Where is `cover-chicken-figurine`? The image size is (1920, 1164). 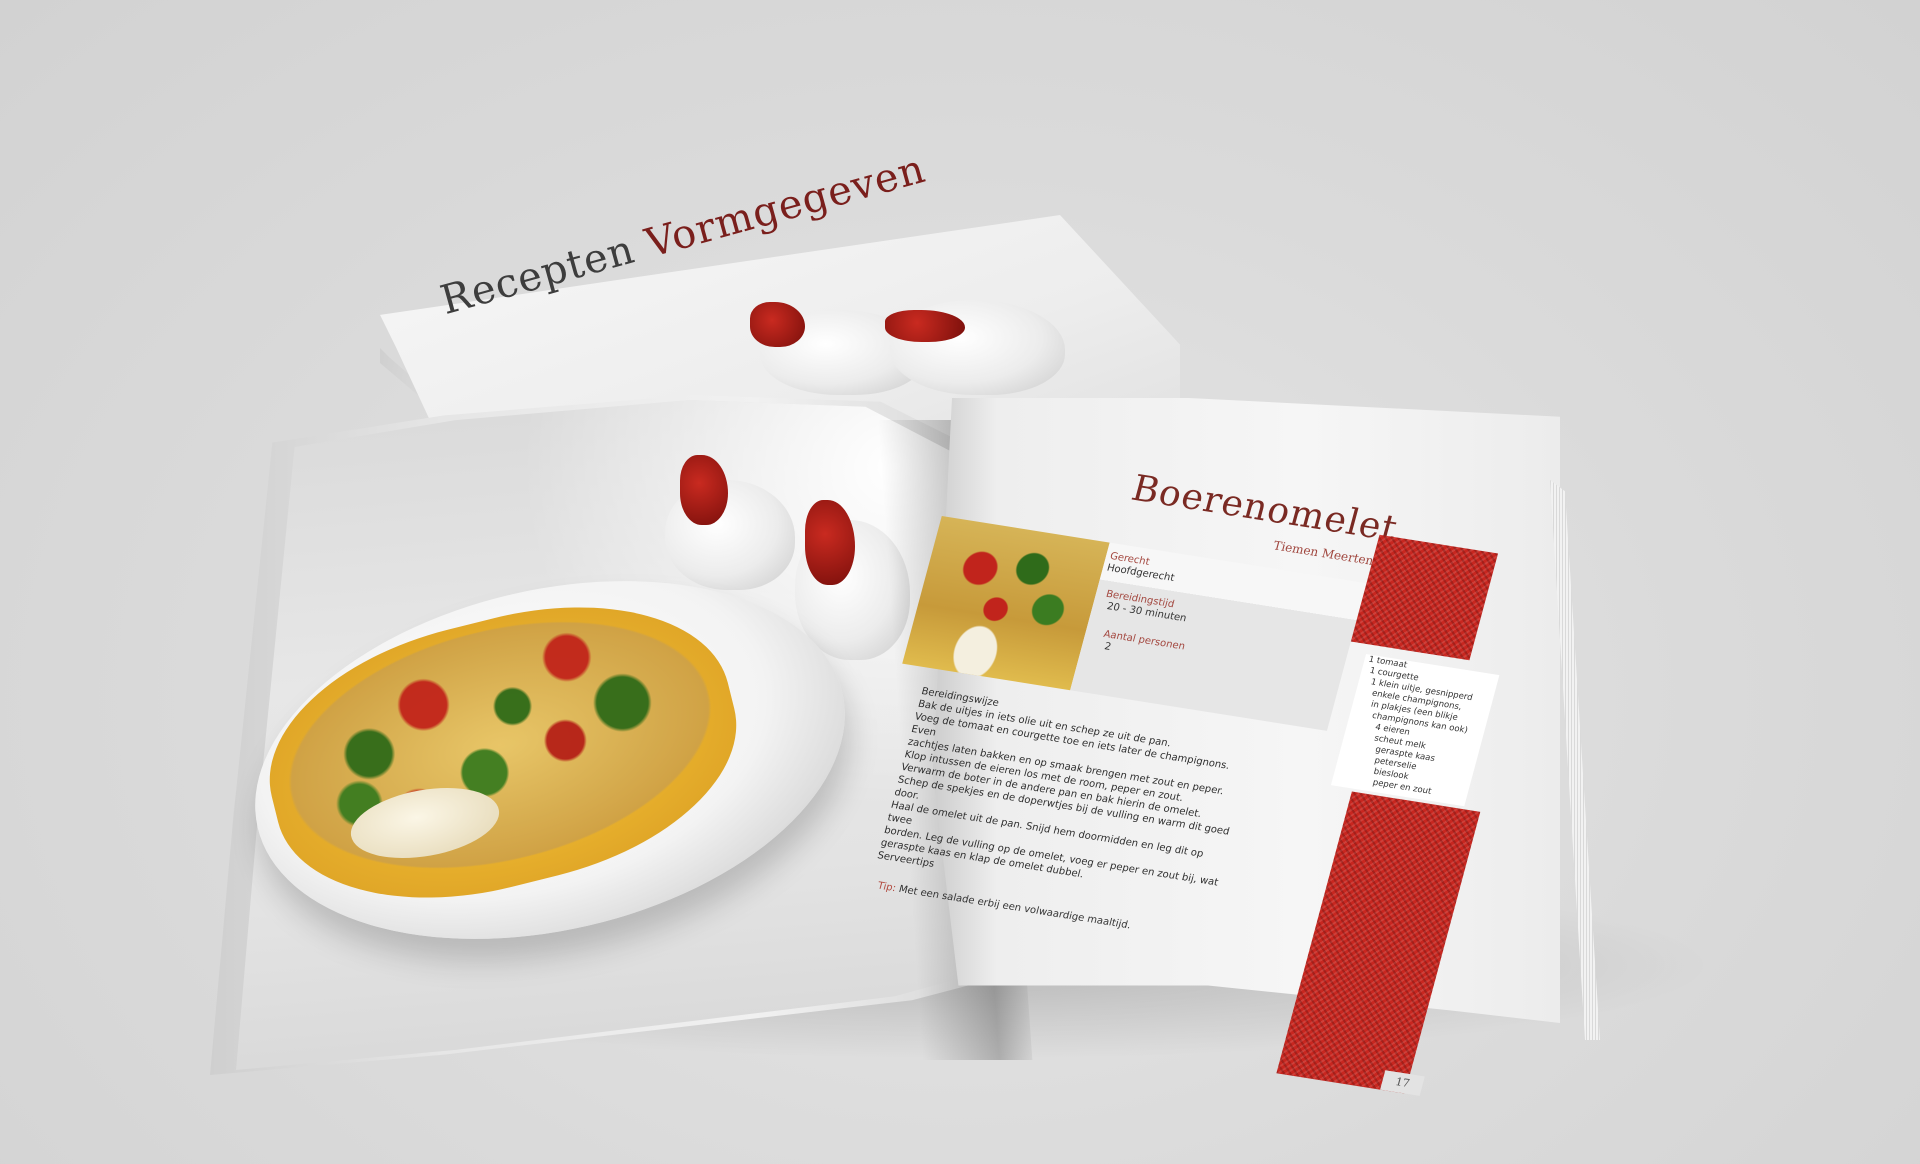 cover-chicken-figurine is located at coordinates (975, 347).